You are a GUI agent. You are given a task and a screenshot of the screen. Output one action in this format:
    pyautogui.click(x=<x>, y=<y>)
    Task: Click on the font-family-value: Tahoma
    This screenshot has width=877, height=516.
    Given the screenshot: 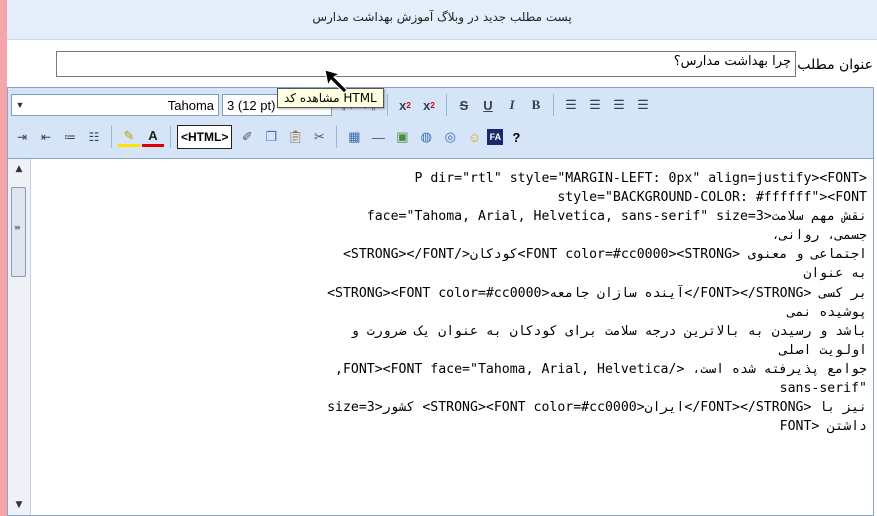 What is the action you would take?
    pyautogui.click(x=190, y=105)
    